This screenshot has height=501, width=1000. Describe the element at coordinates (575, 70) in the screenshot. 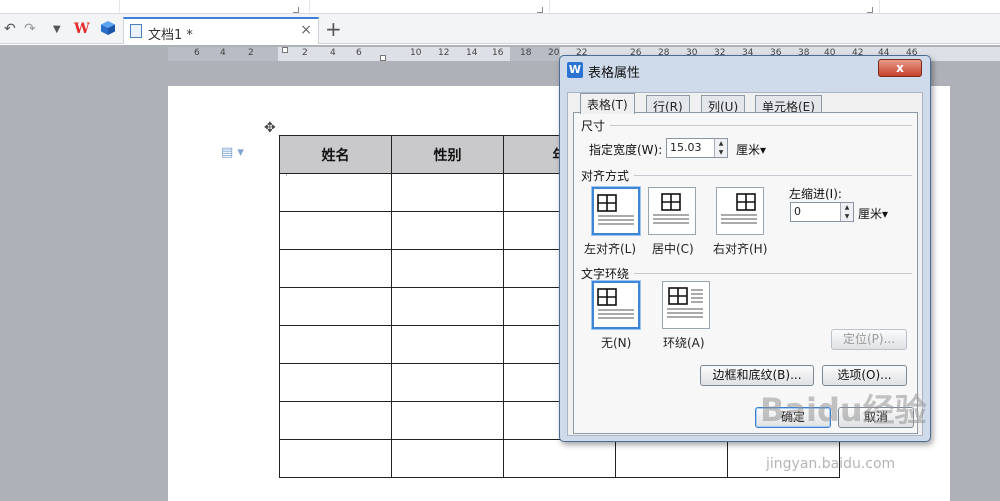

I see `wps-writer-icon: W` at that location.